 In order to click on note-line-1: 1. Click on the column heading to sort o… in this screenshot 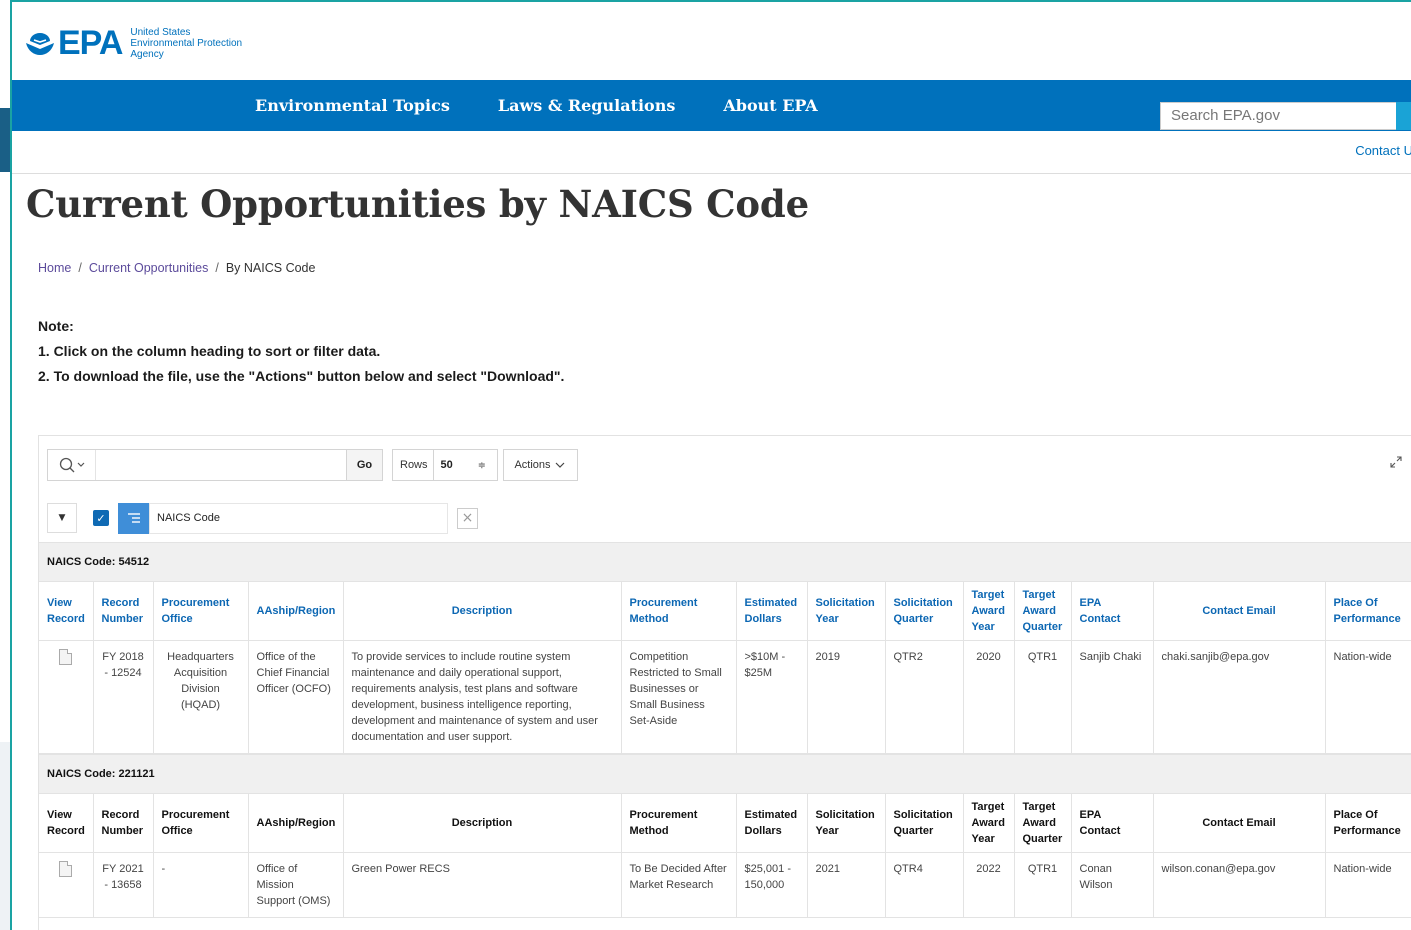, I will do `click(209, 351)`.